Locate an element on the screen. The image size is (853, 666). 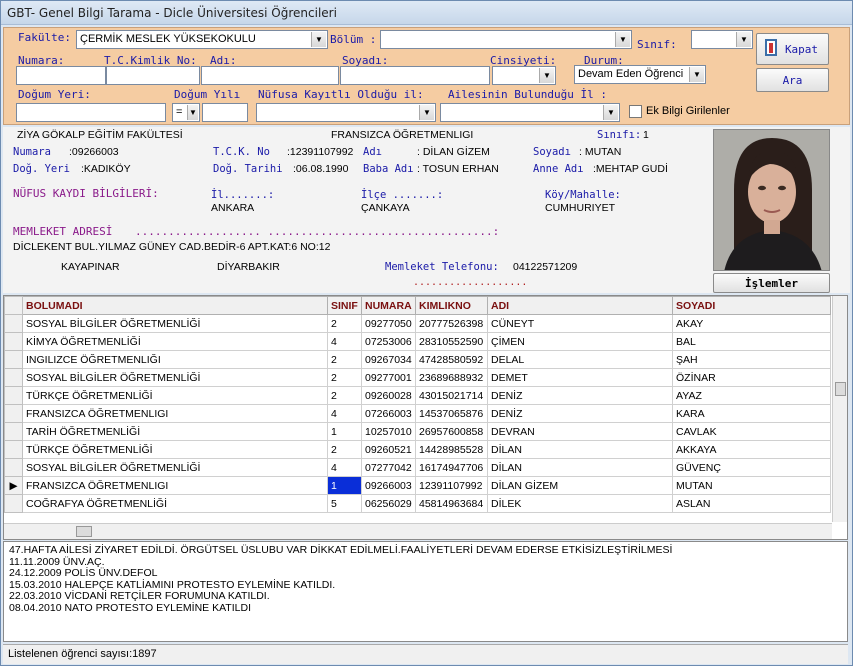
cell-kimlikno: 16174947706 is located at coordinates (451, 467).